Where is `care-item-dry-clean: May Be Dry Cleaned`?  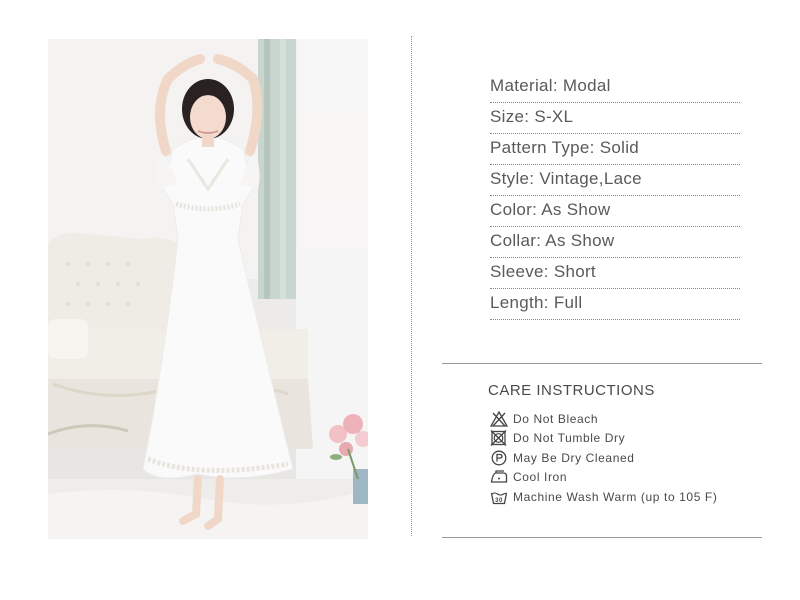
care-item-dry-clean: May Be Dry Cleaned is located at coordinates (603, 458).